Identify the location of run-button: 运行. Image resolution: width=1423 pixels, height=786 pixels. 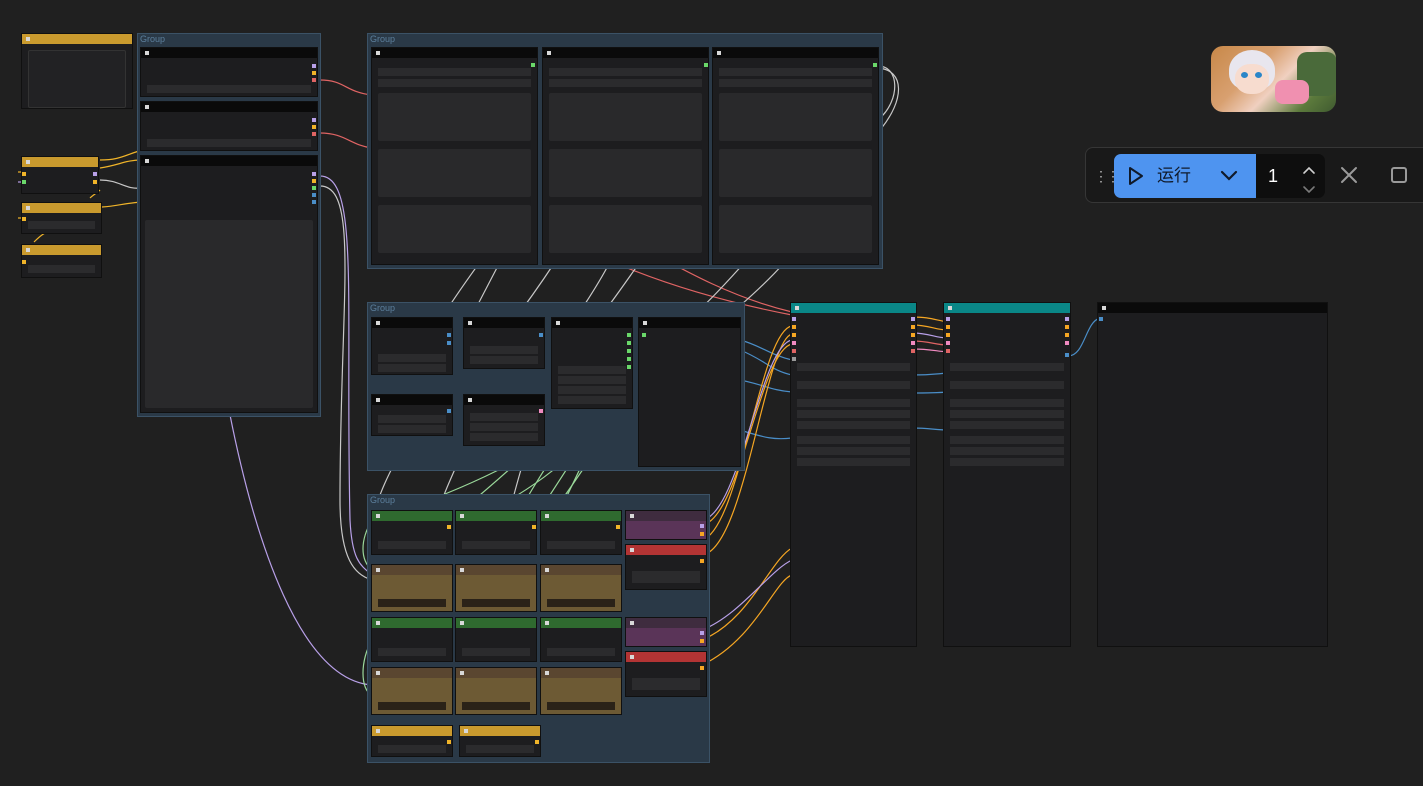
(1185, 176).